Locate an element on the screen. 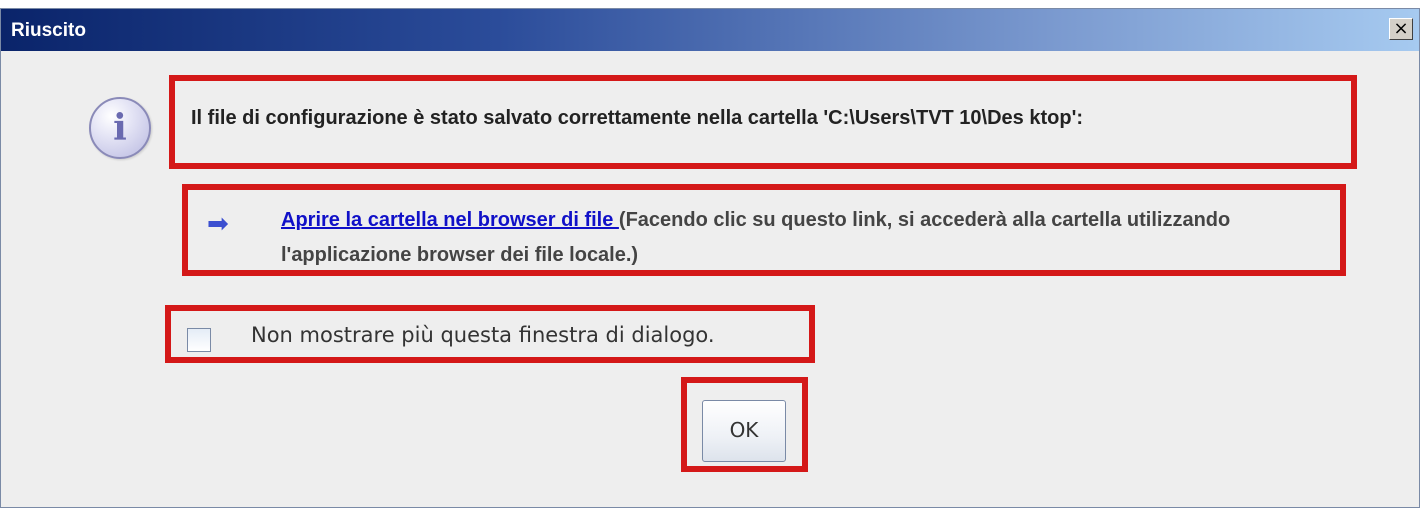  close-icon: × is located at coordinates (1401, 28).